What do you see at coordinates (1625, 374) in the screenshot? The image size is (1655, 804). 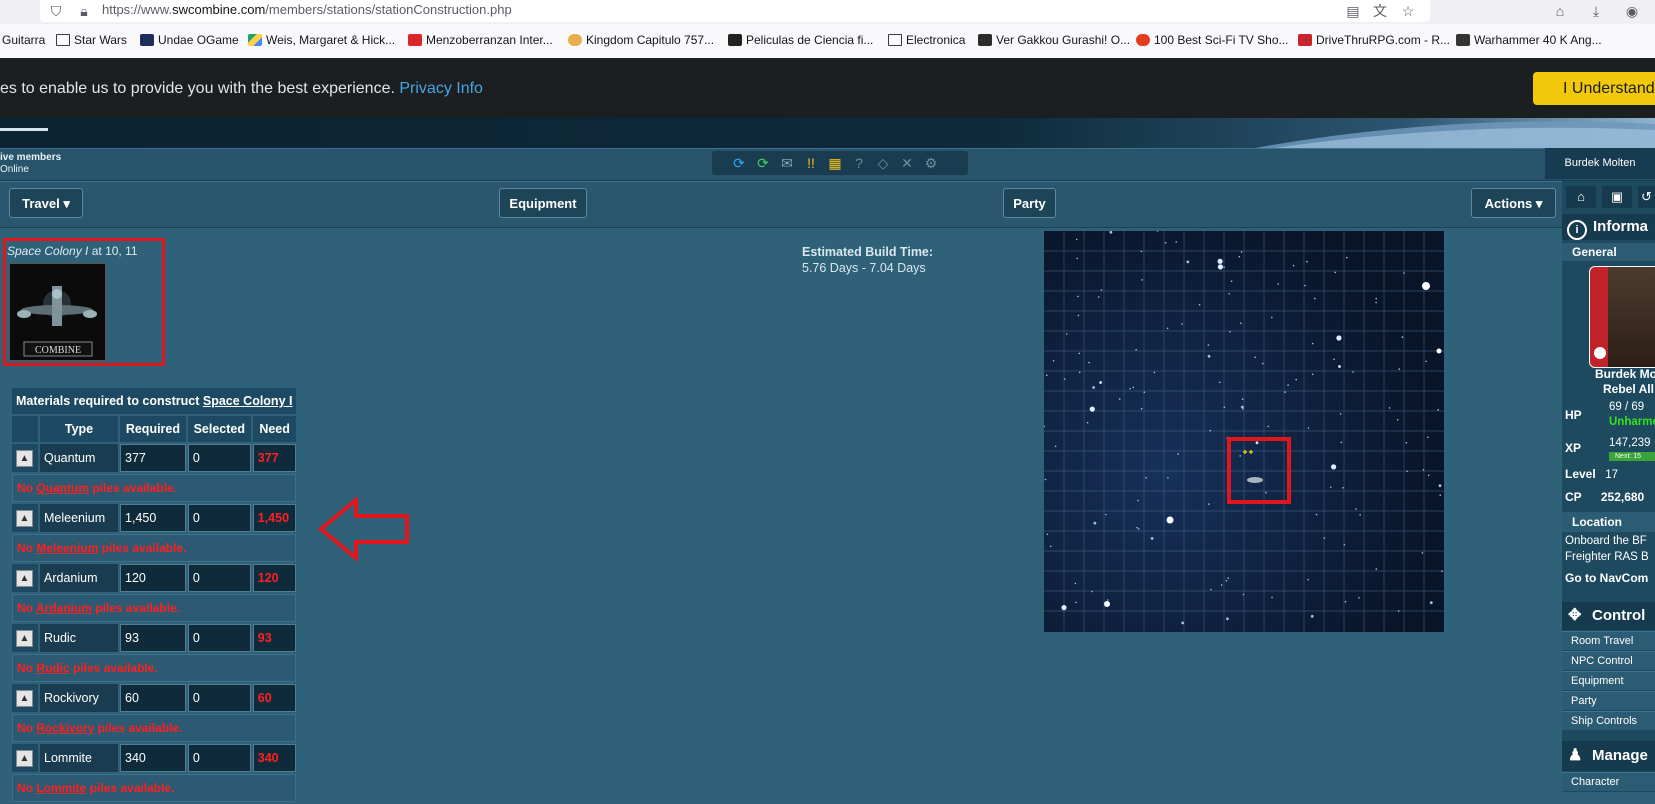 I see `character-name: Burdek Mo` at bounding box center [1625, 374].